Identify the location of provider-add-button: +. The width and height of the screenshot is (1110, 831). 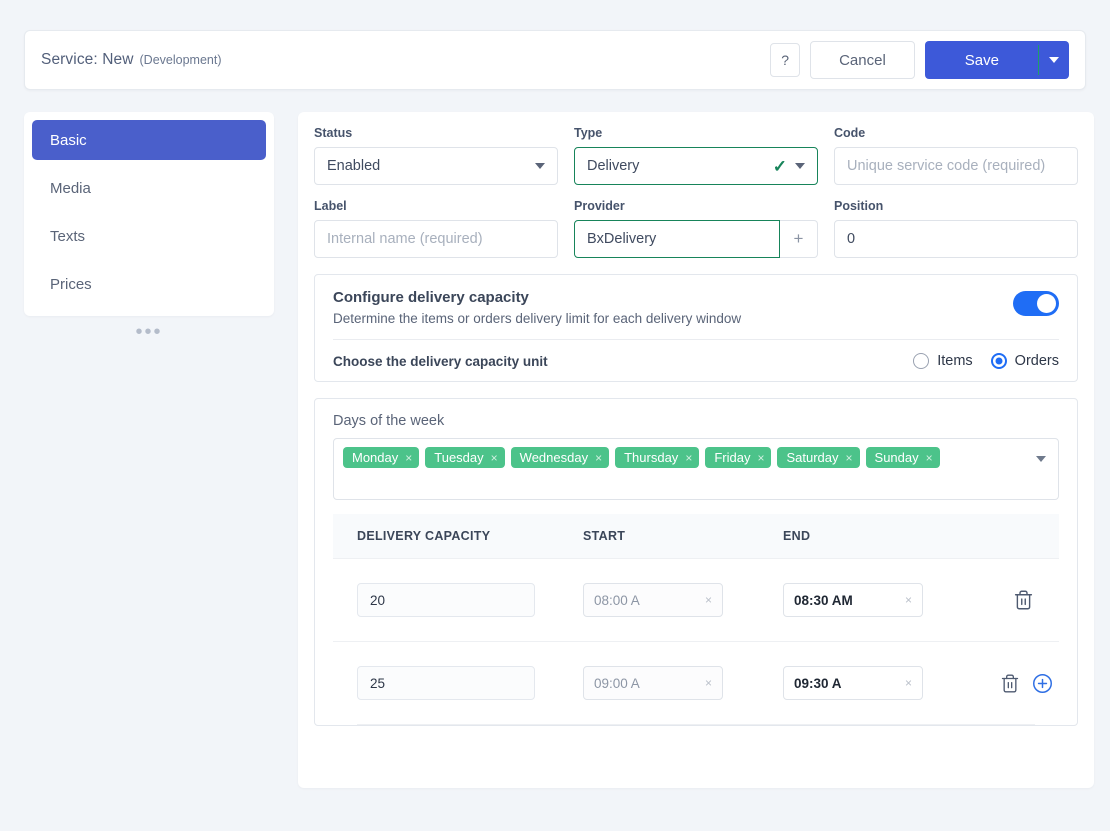
(799, 239).